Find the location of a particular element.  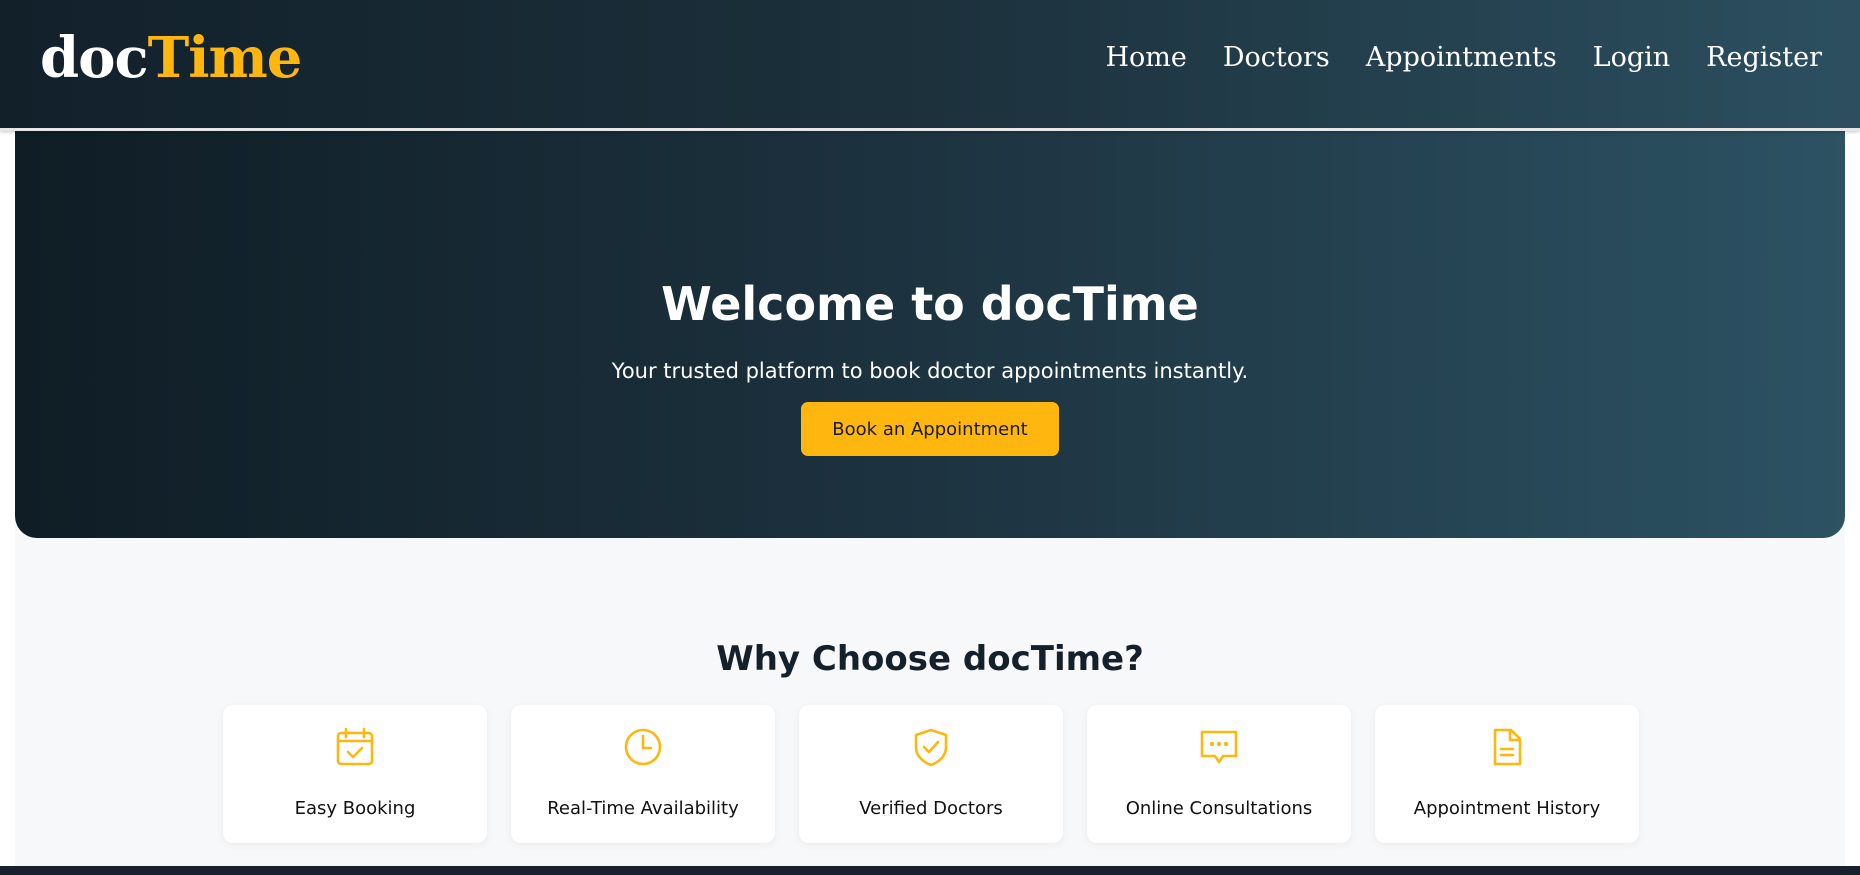

shield-check-icon is located at coordinates (931, 747).